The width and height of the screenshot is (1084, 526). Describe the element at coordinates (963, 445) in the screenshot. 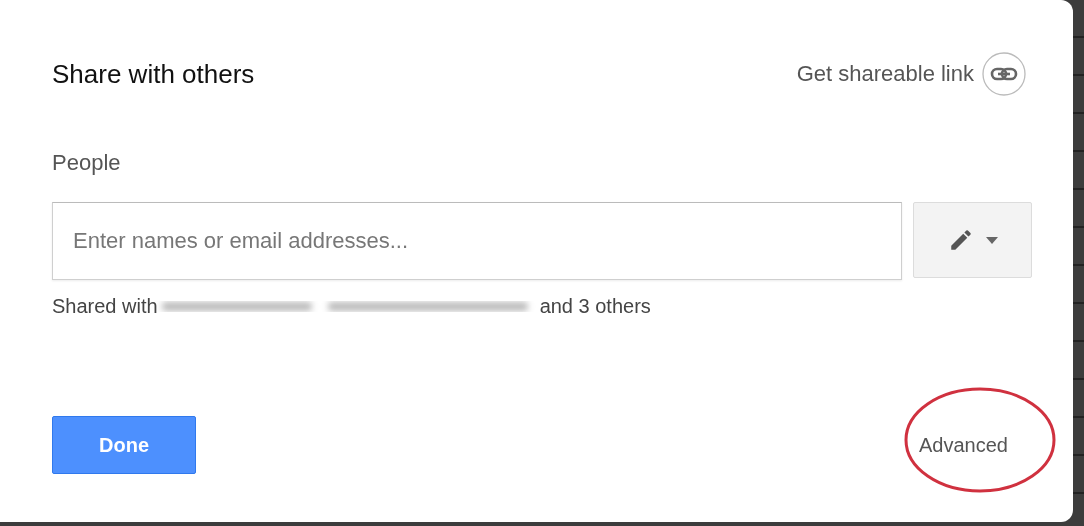

I see `advanced-link: Advanced` at that location.